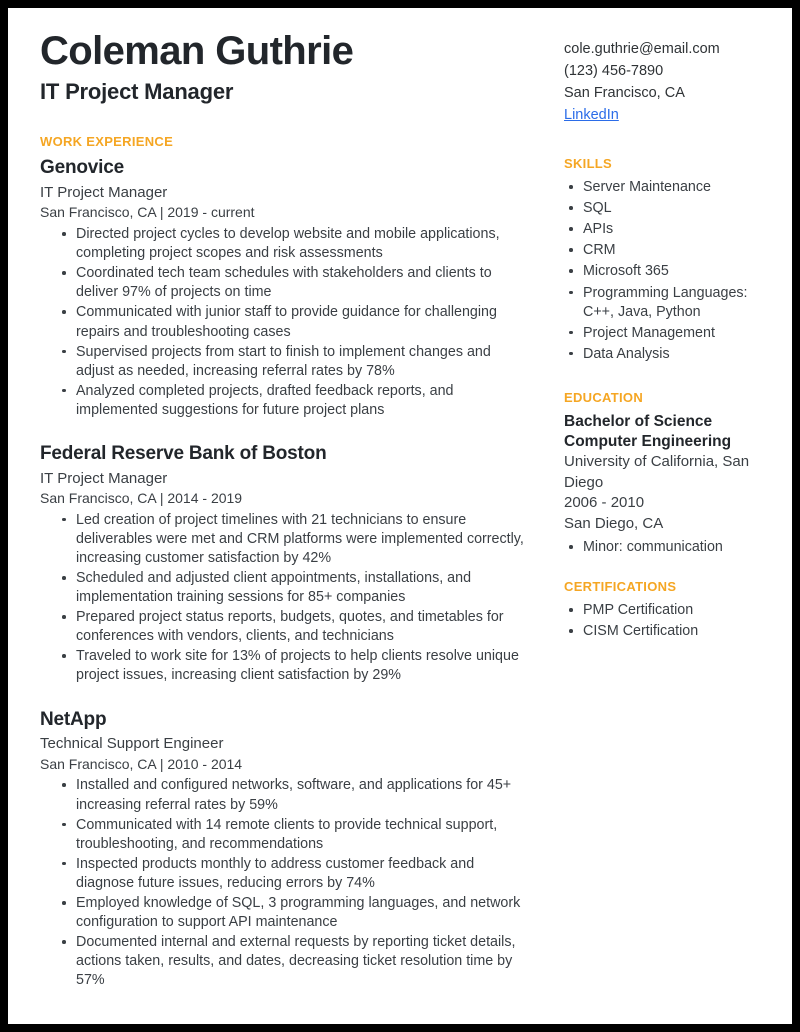 The image size is (800, 1032). Describe the element at coordinates (614, 71) in the screenshot. I see `contact-phone: (123) 456-7890` at that location.